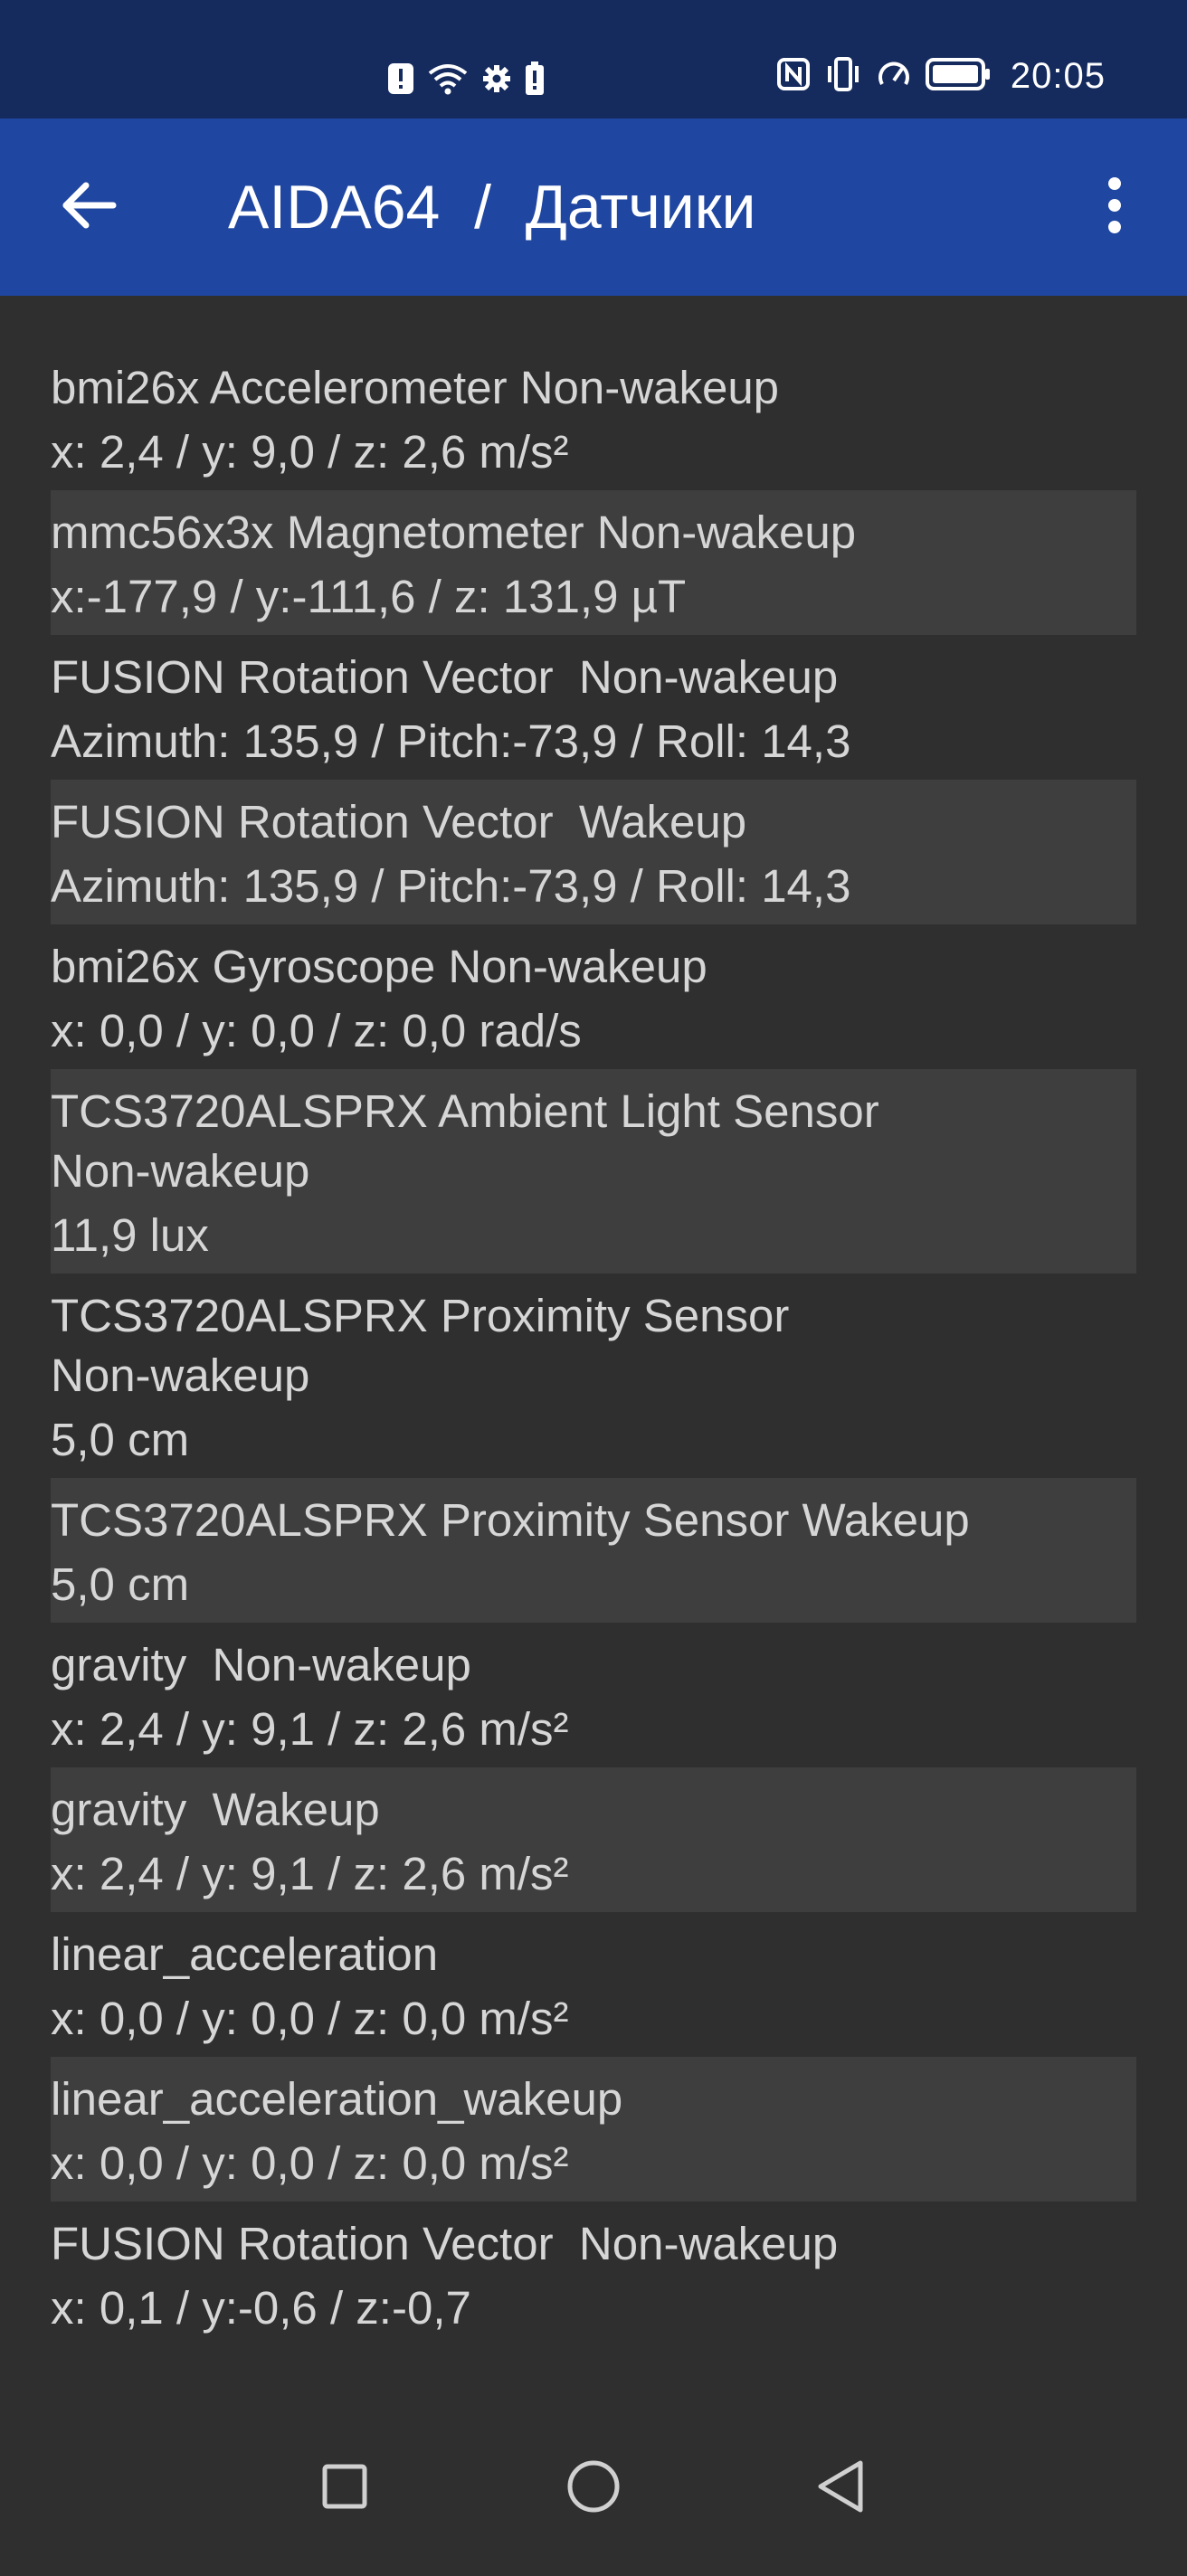  I want to click on back-icon, so click(840, 2488).